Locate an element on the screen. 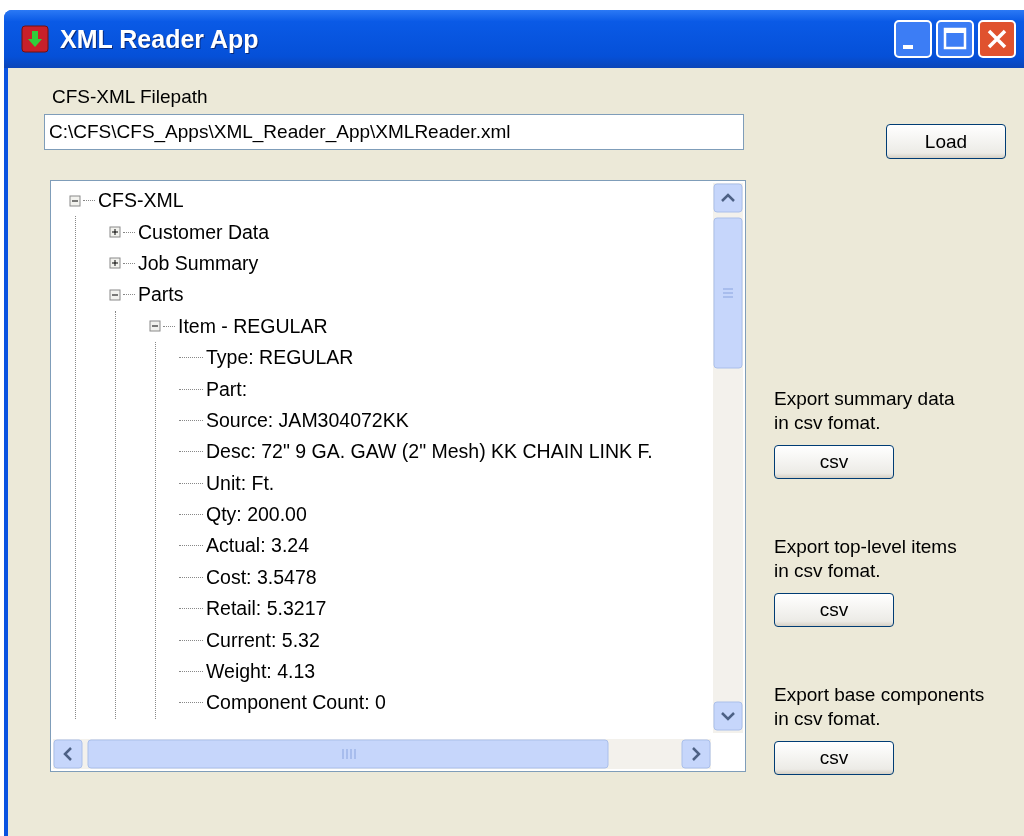  scroll-right-button is located at coordinates (696, 754).